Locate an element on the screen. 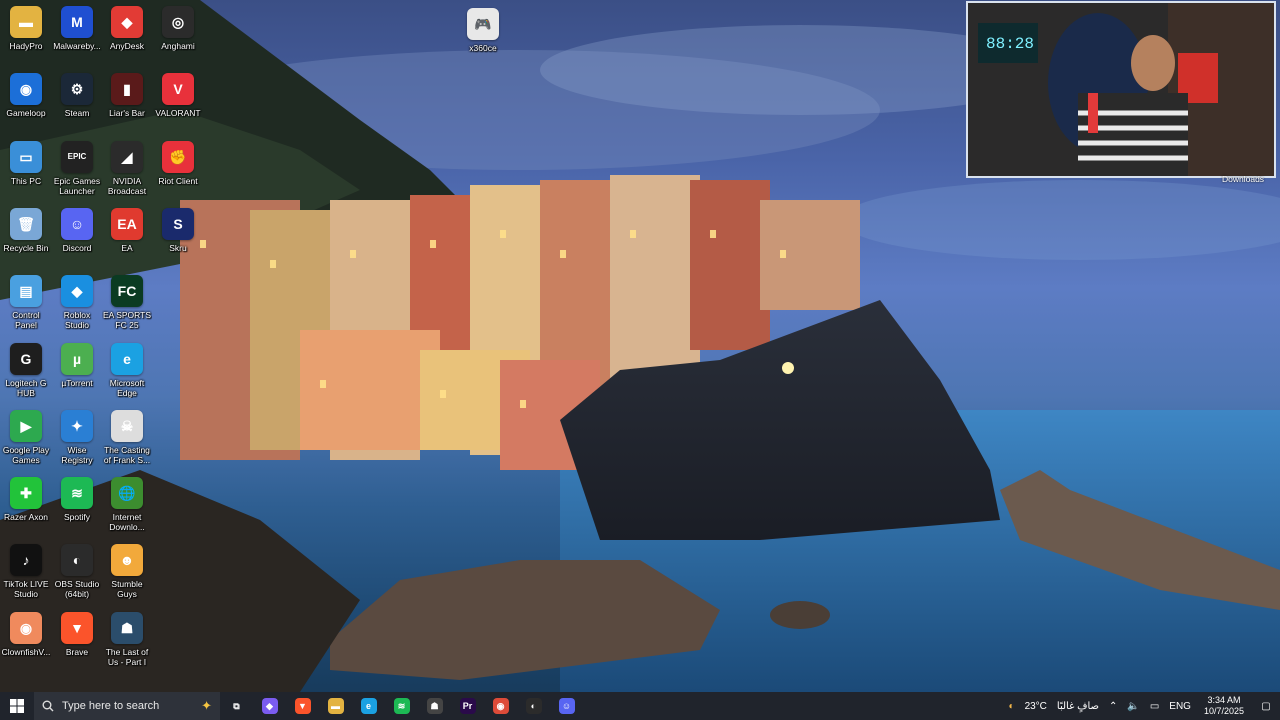  desktop-icon-label: AnyDesk is located at coordinates (126, 46).